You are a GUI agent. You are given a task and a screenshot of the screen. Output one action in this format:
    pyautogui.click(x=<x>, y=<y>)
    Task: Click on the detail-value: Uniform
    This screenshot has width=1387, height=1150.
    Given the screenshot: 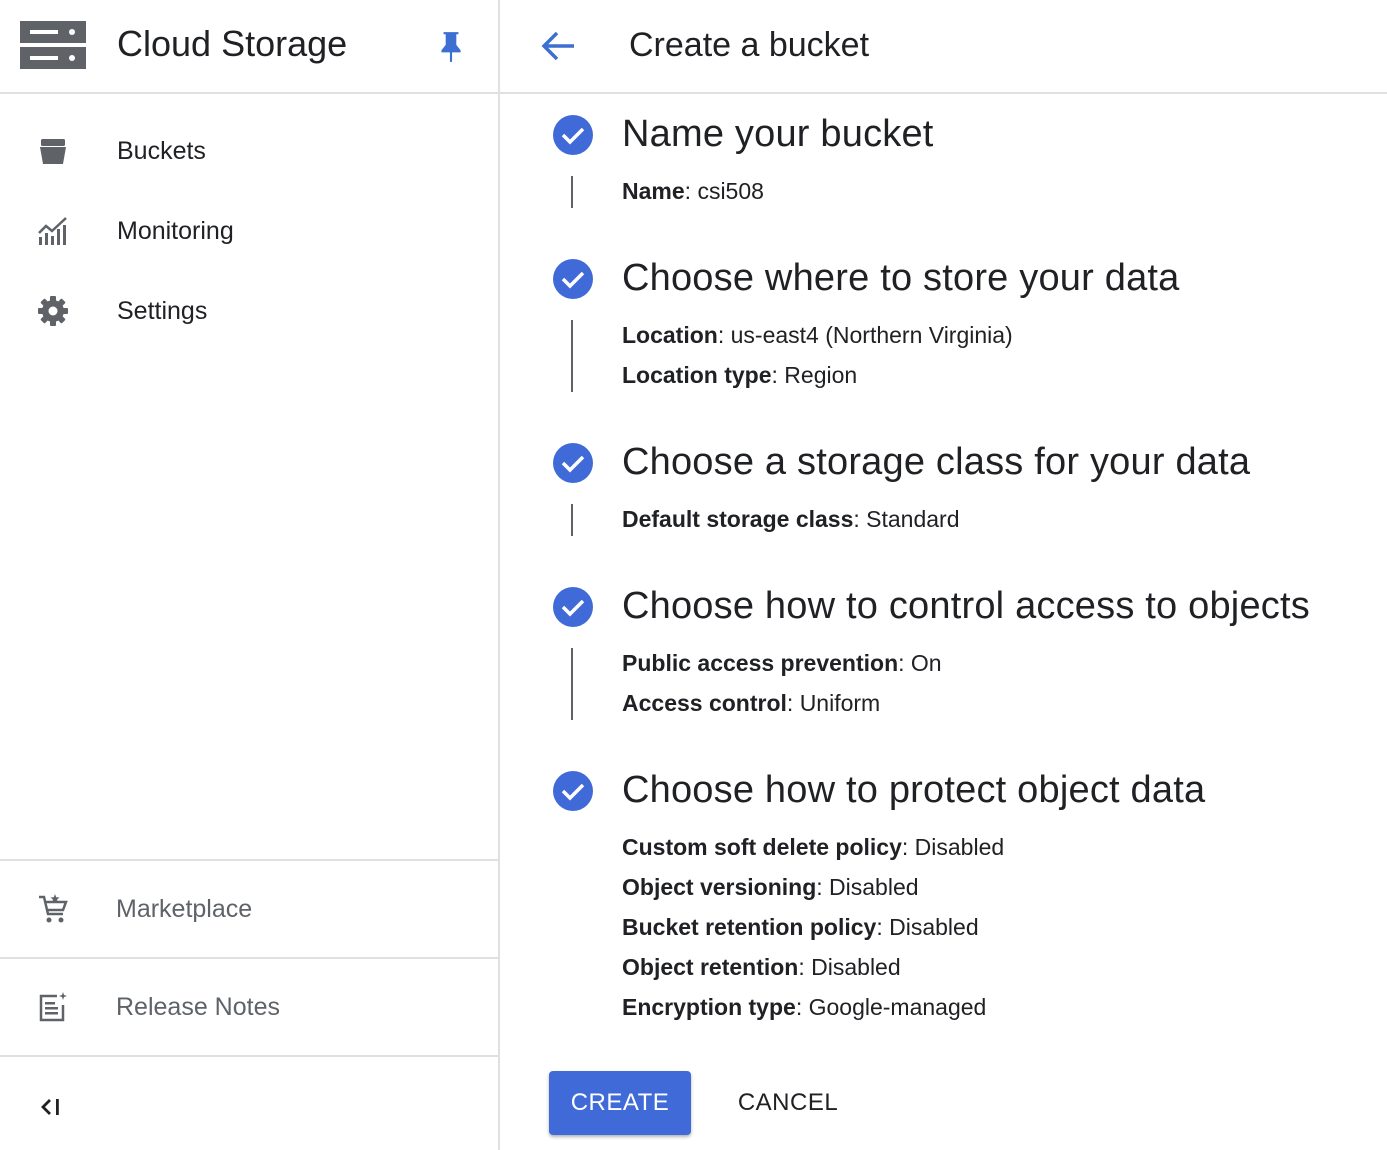 What is the action you would take?
    pyautogui.click(x=840, y=703)
    